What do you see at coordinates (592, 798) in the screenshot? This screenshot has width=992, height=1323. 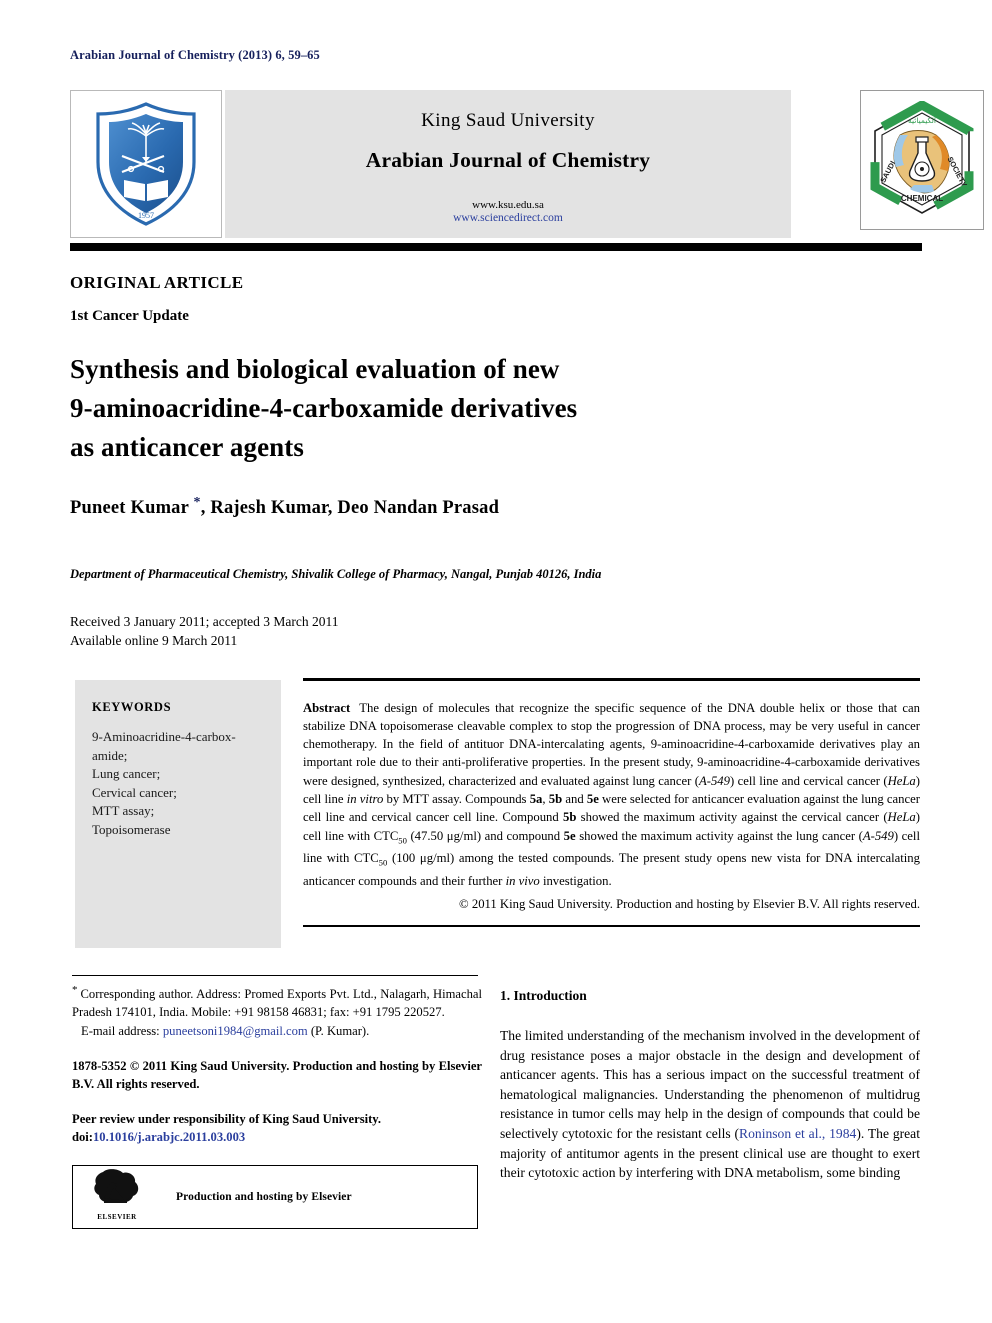 I see `compound-5e: 5e` at bounding box center [592, 798].